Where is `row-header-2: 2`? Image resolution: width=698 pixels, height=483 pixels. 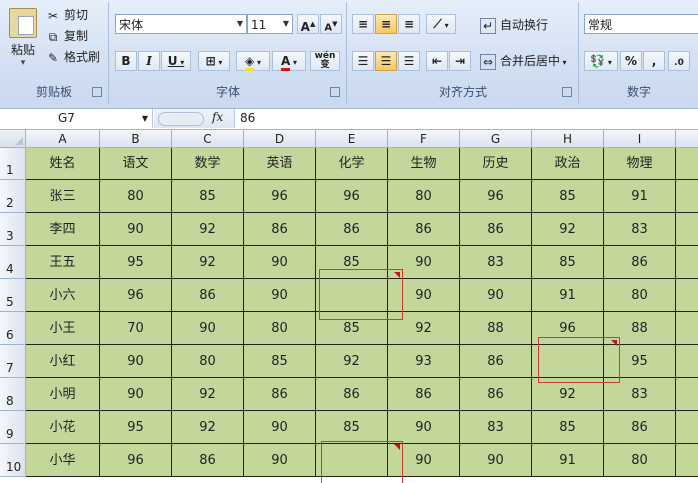 row-header-2: 2 is located at coordinates (13, 196).